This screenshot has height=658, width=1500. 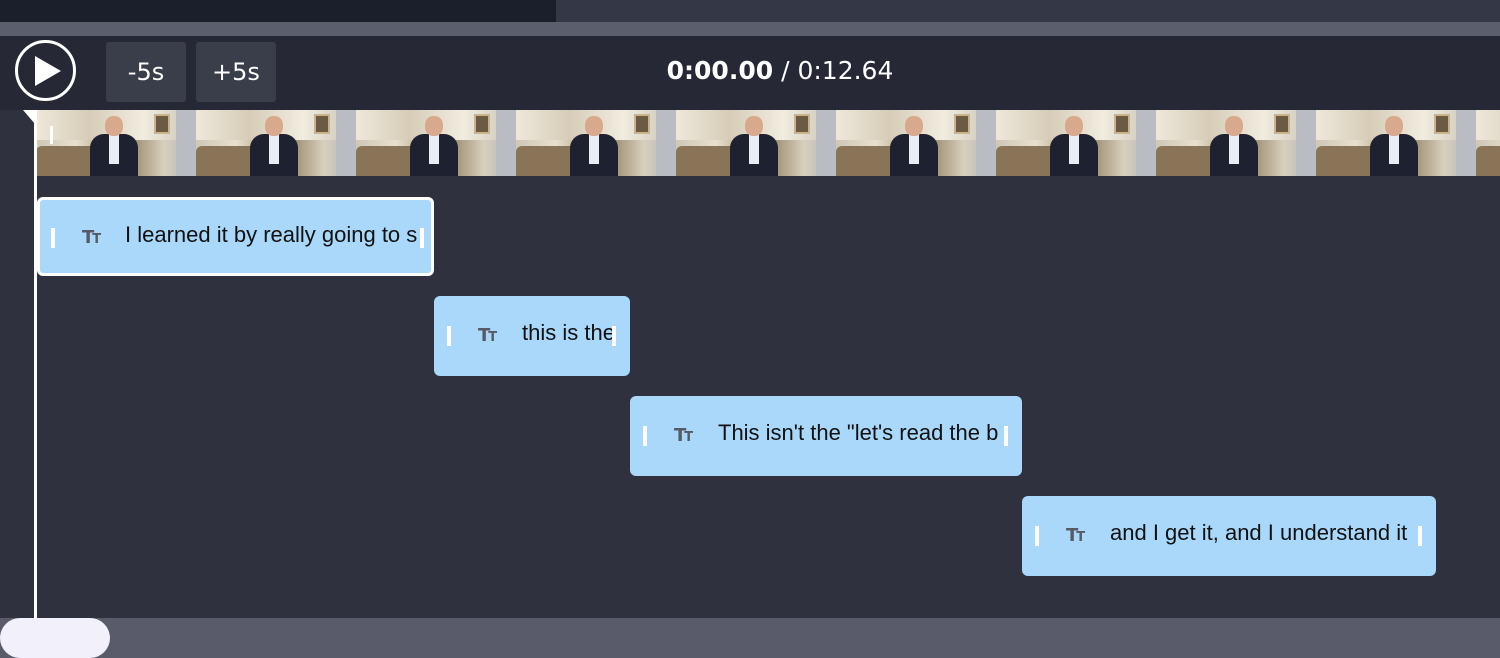 I want to click on caption-block: TT this is the, so click(x=532, y=336).